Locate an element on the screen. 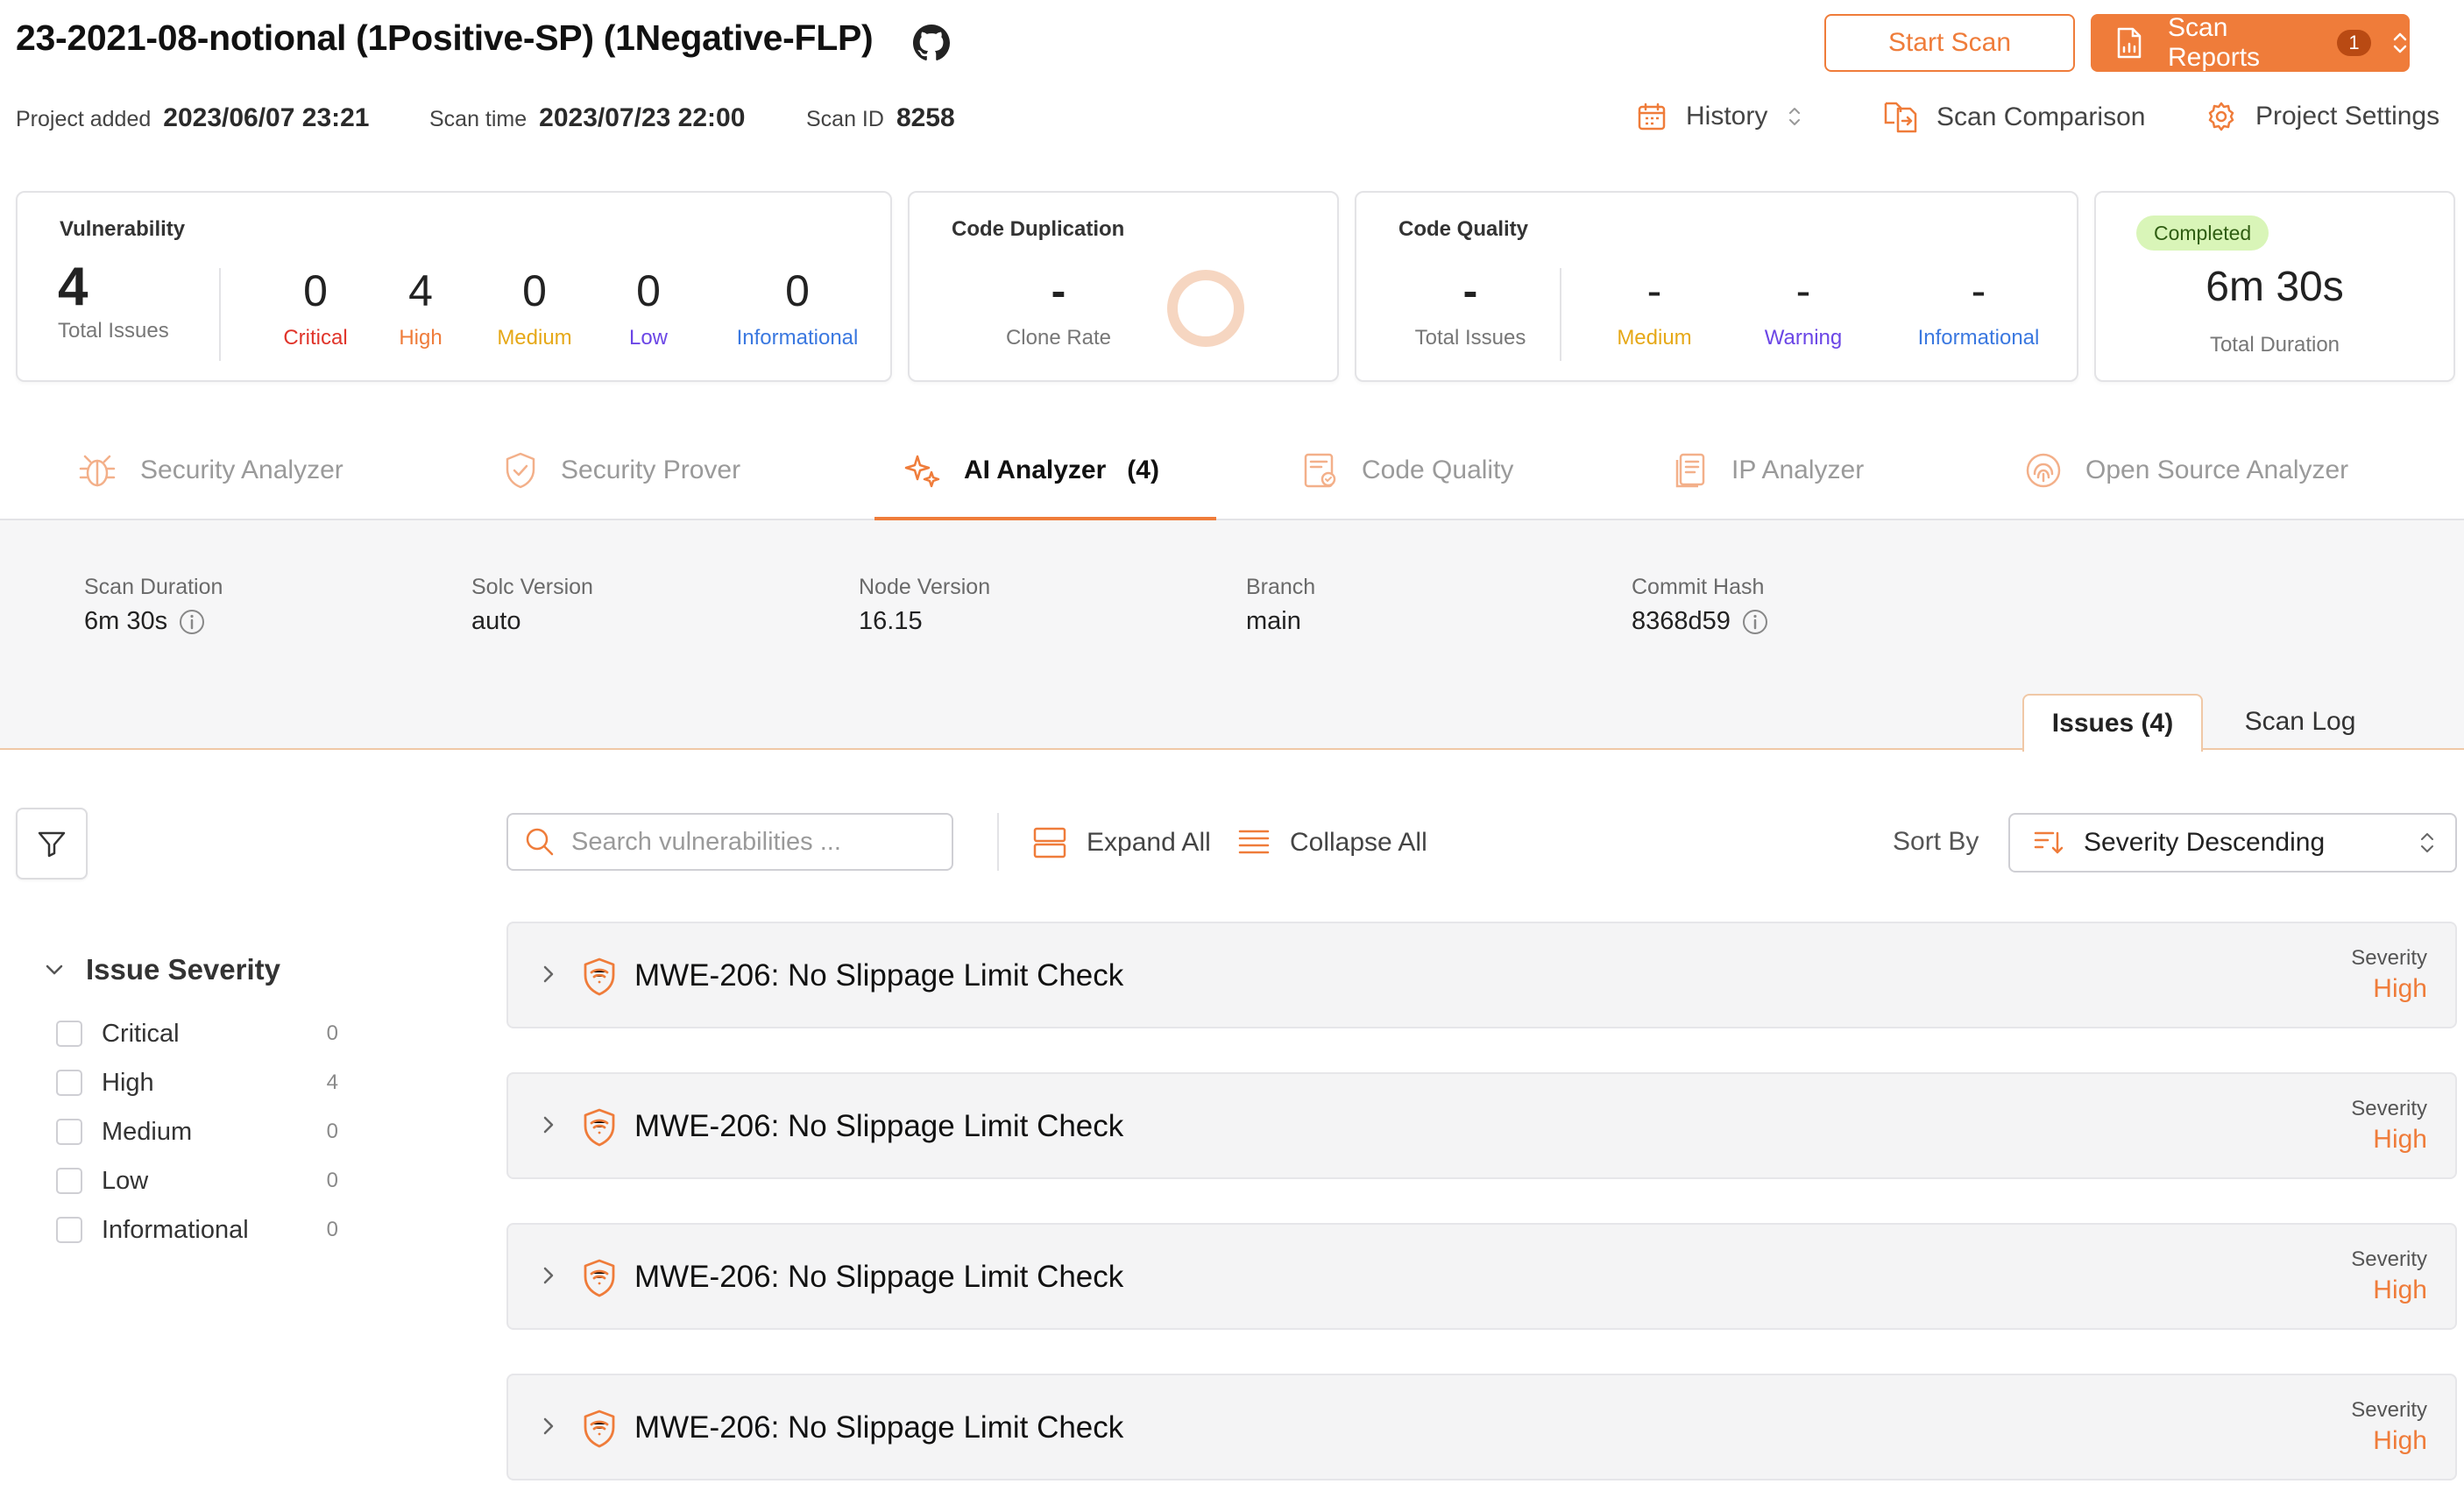 This screenshot has height=1498, width=2464. cq-medium-stat: - Medium is located at coordinates (1654, 308).